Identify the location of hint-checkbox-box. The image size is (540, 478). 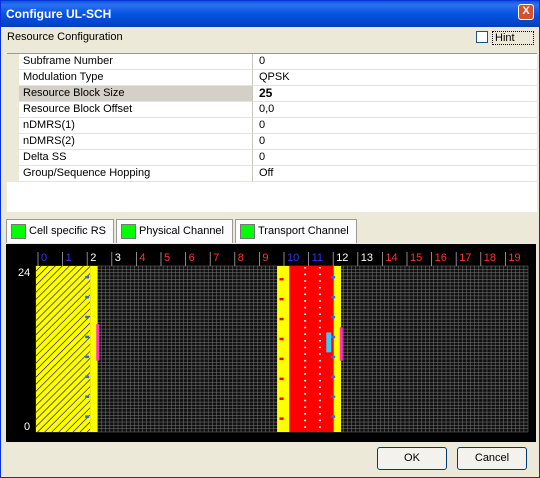
(482, 37).